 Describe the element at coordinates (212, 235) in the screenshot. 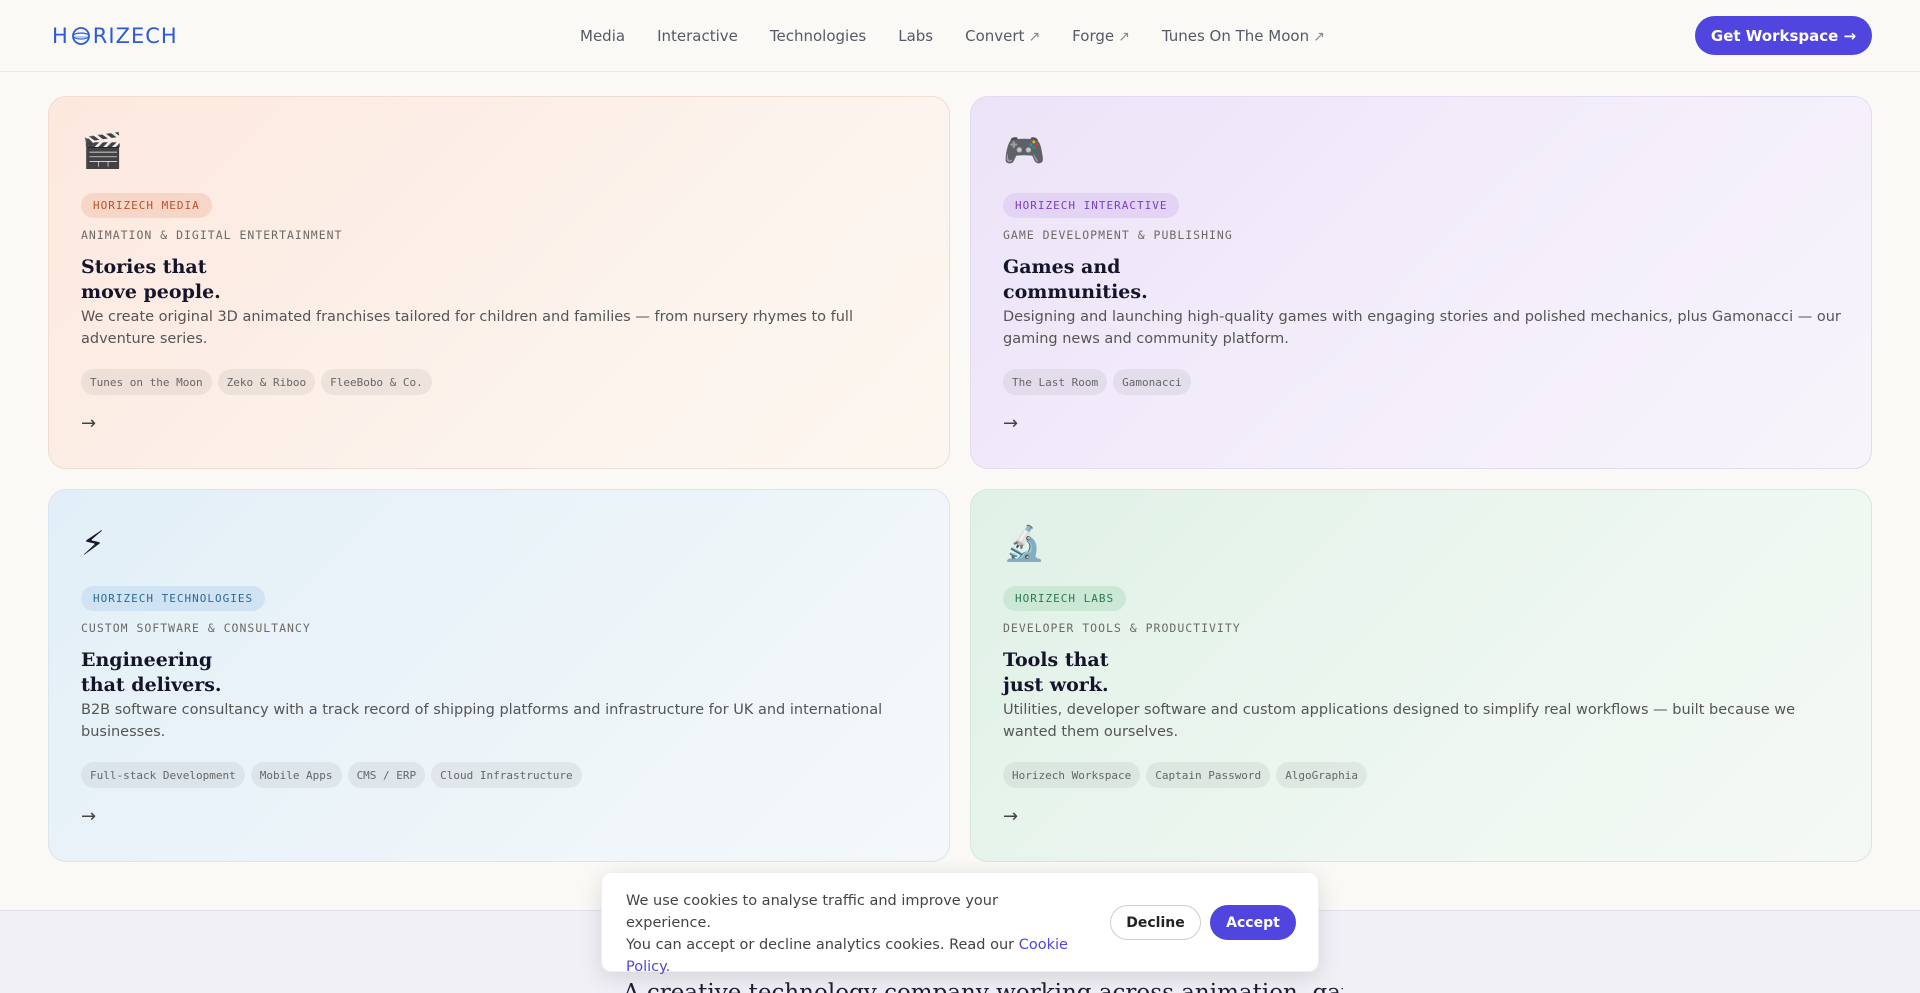

I see `card-kicker: ANIMATION & DIGITAL ENTERTAINMENT` at that location.